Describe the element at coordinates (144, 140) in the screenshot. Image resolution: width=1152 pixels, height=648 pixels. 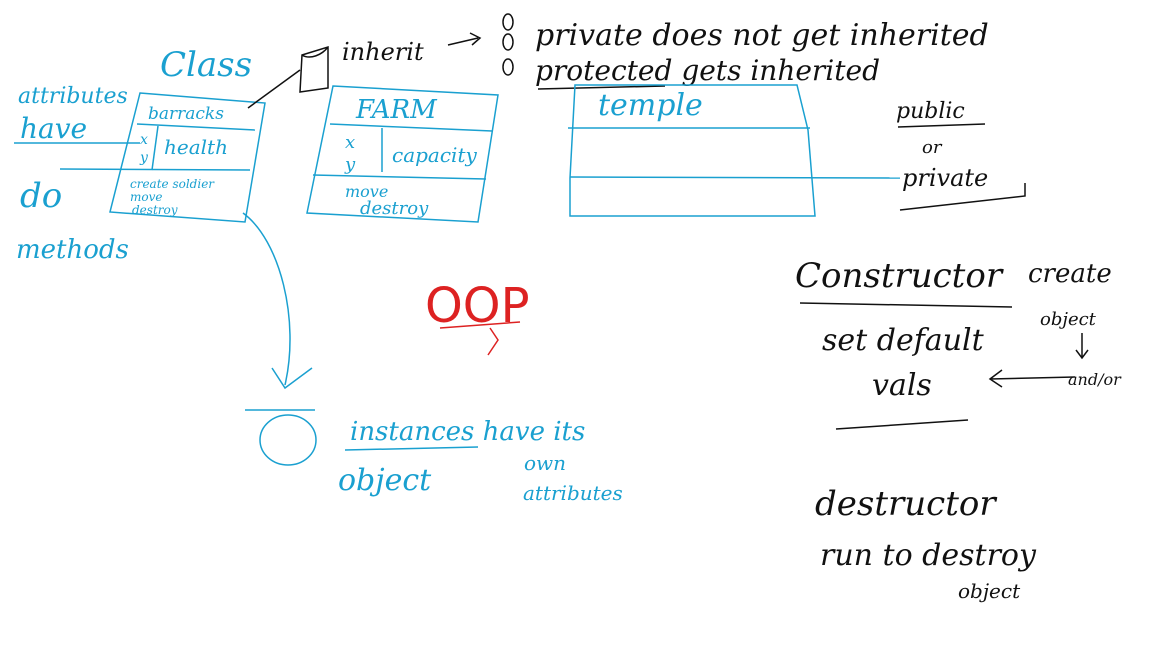
I see `class-attr-x: x` at that location.